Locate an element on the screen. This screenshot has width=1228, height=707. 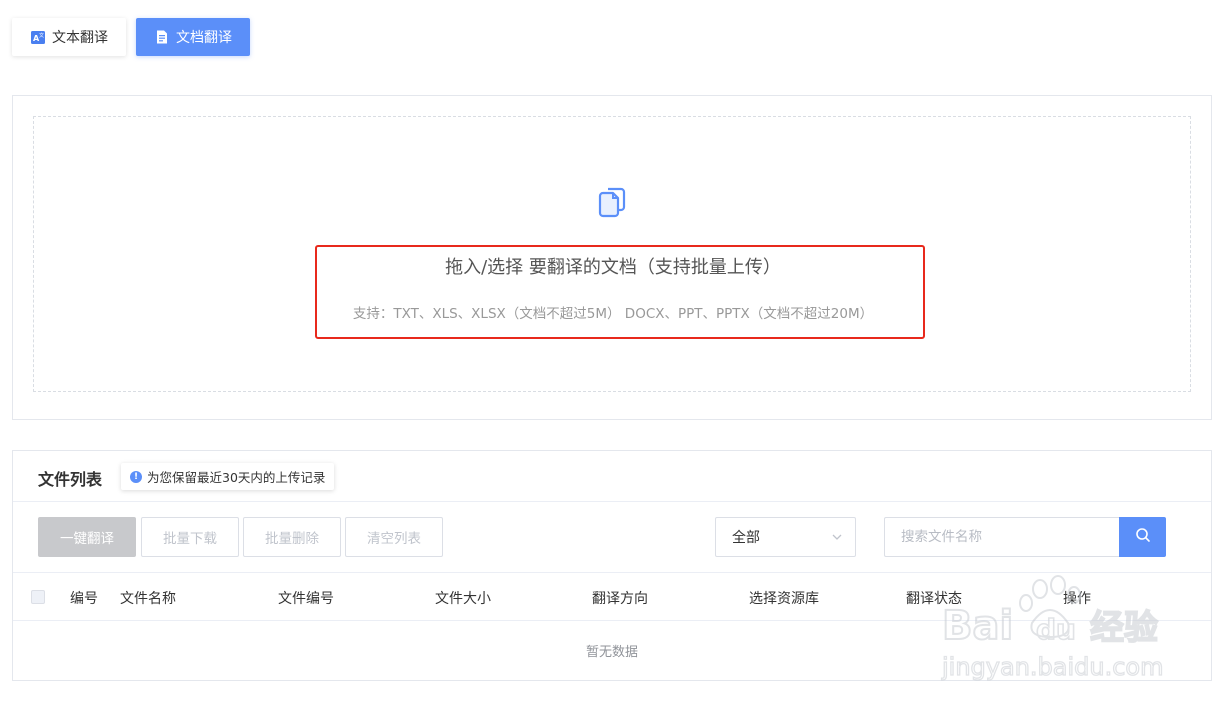
info-icon: ! is located at coordinates (136, 476).